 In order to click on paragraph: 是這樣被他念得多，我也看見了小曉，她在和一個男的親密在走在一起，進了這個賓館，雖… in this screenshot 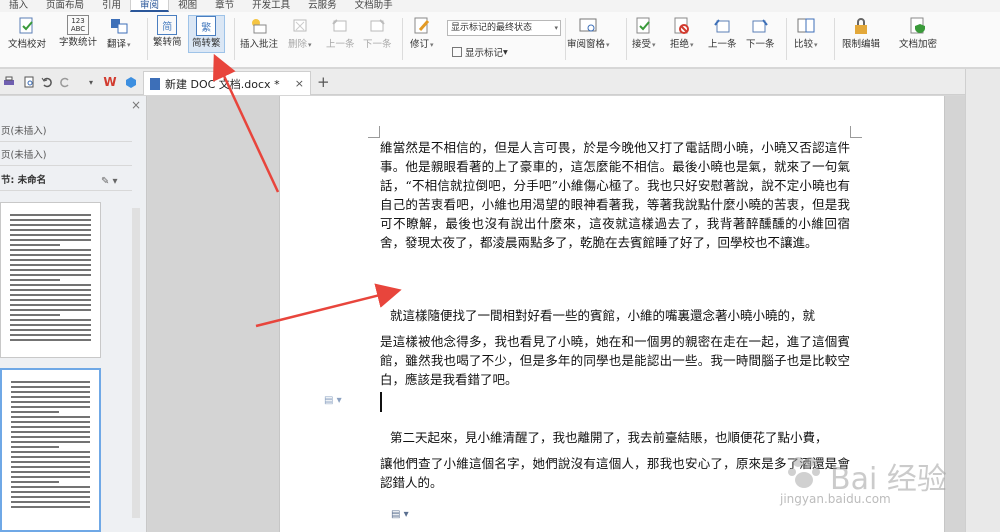, I will do `click(615, 360)`.